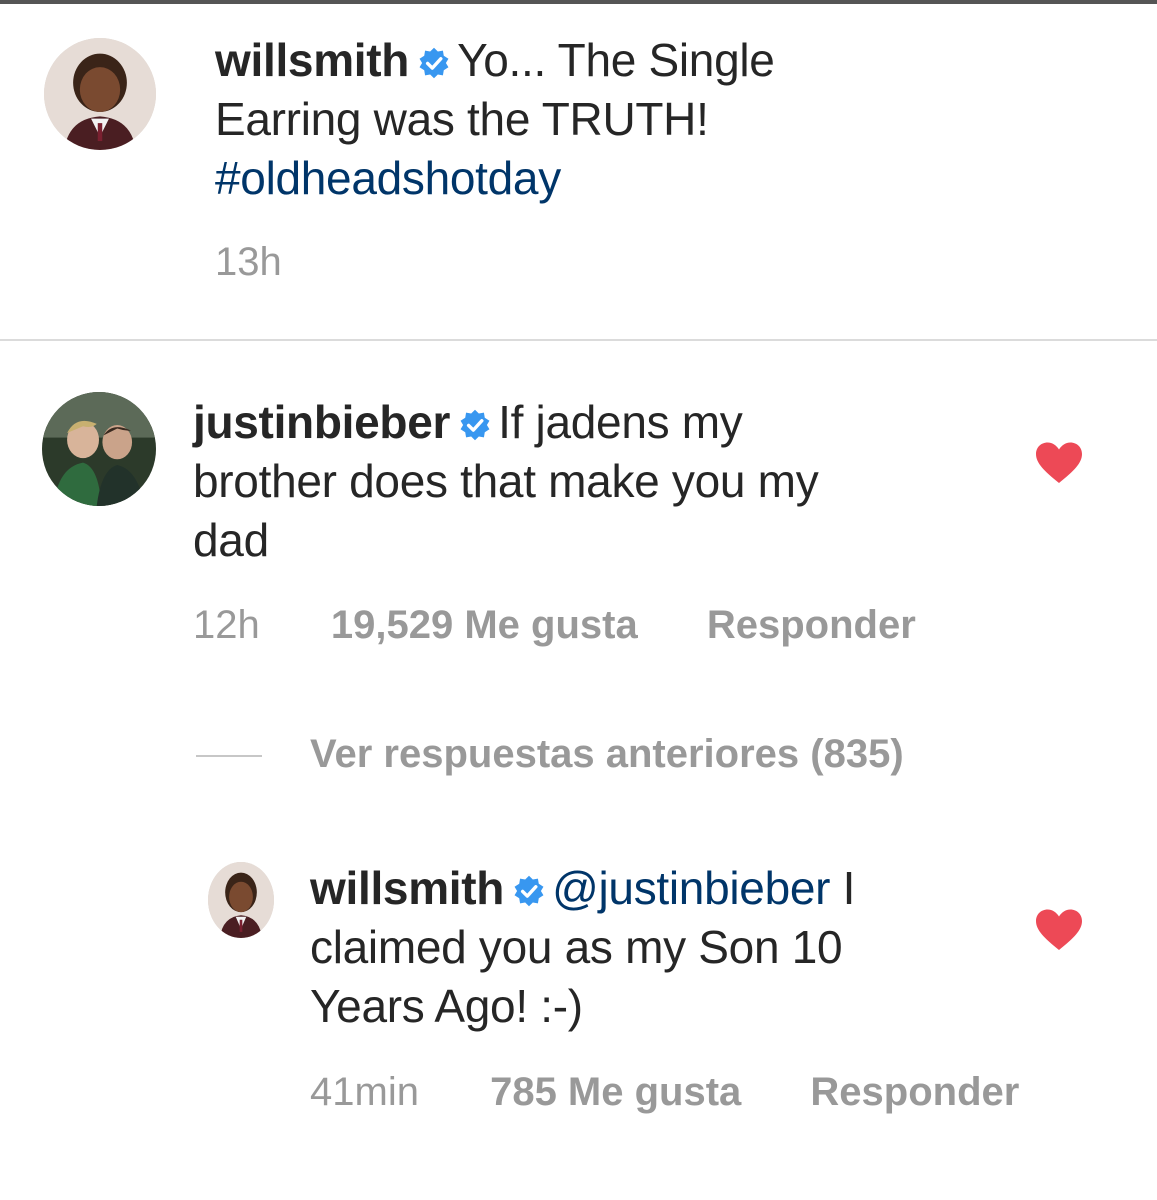  What do you see at coordinates (312, 60) in the screenshot?
I see `caption-username: willsmith` at bounding box center [312, 60].